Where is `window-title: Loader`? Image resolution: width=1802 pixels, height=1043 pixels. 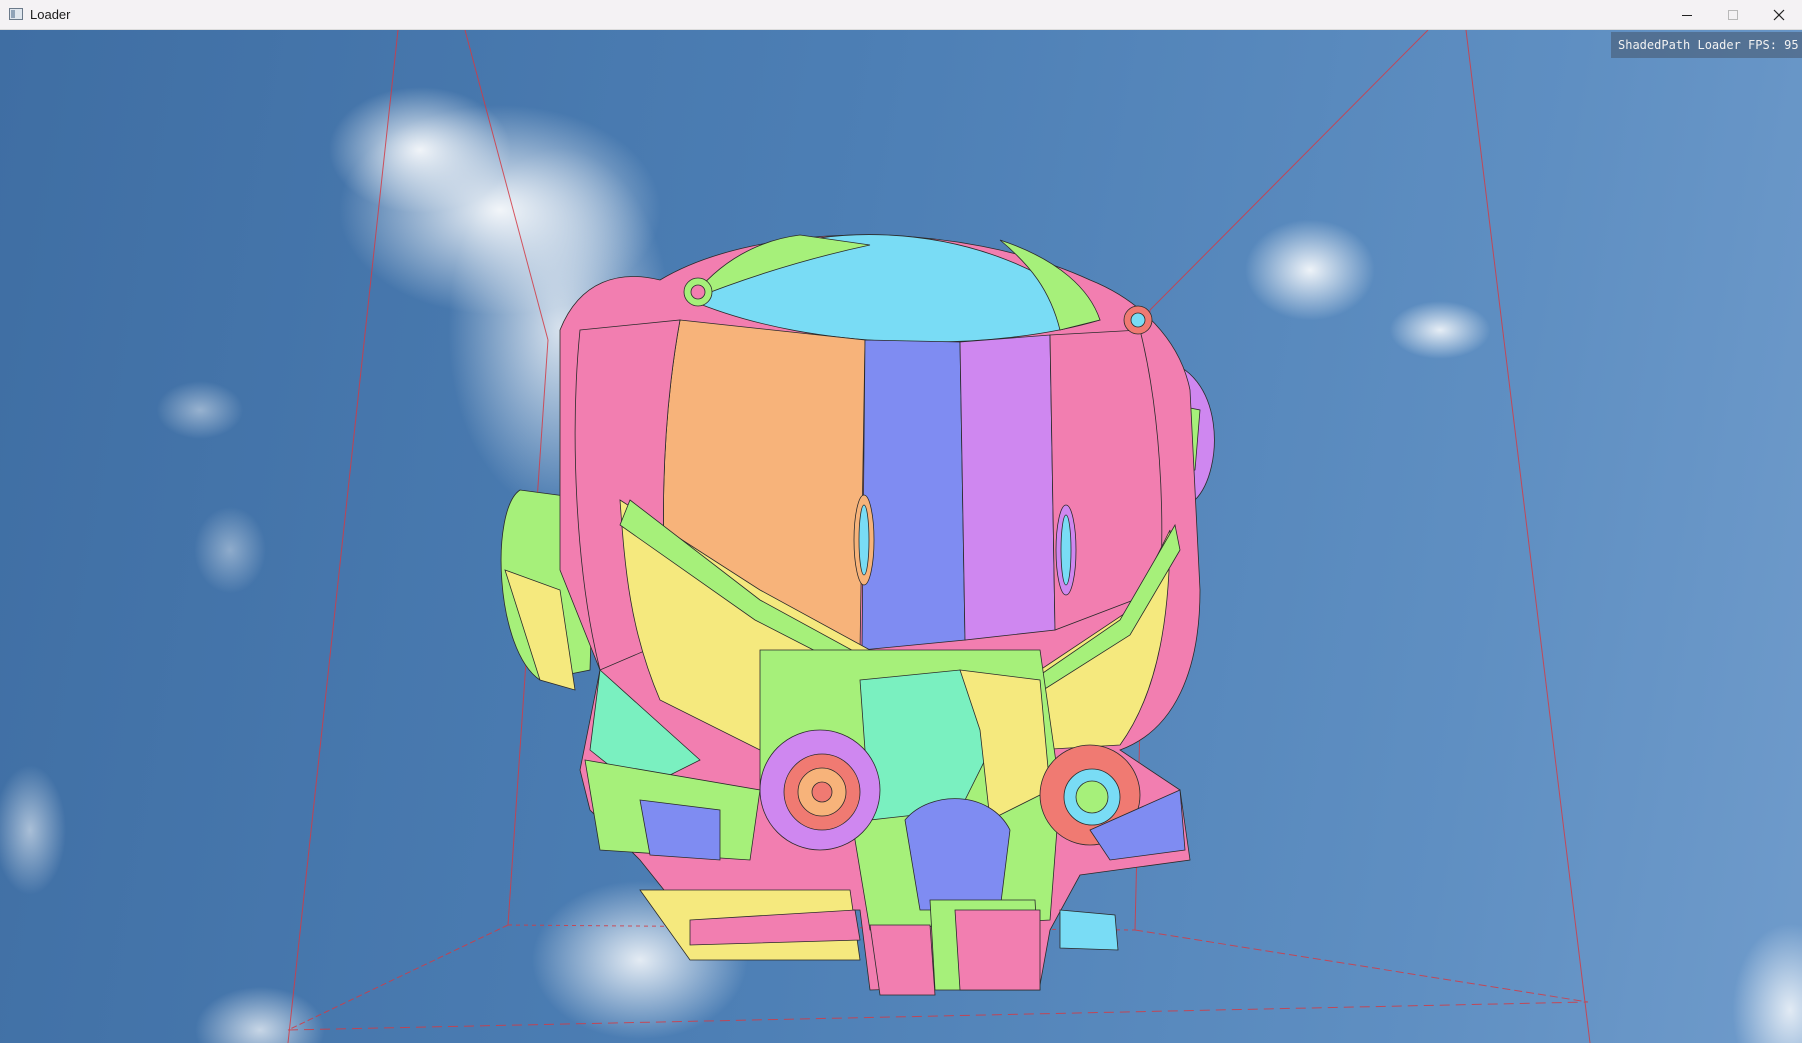
window-title: Loader is located at coordinates (50, 14).